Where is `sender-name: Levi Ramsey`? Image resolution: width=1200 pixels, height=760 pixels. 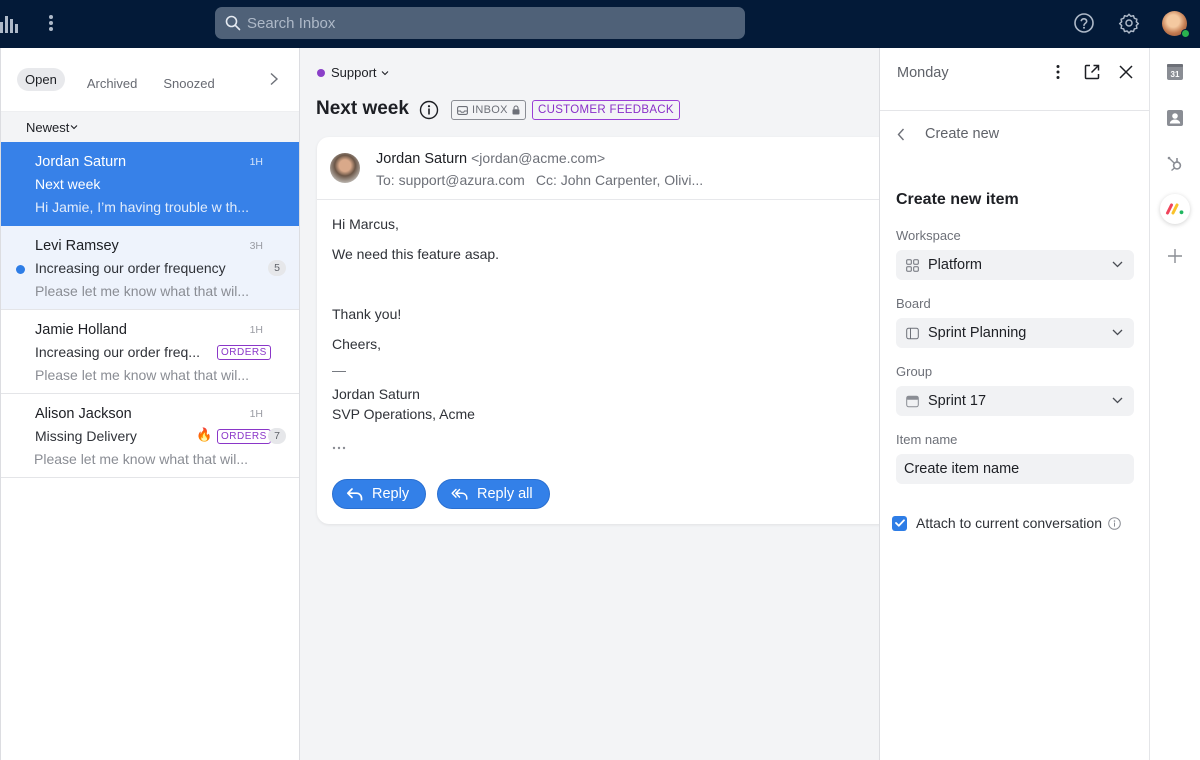
sender-name: Levi Ramsey is located at coordinates (77, 246).